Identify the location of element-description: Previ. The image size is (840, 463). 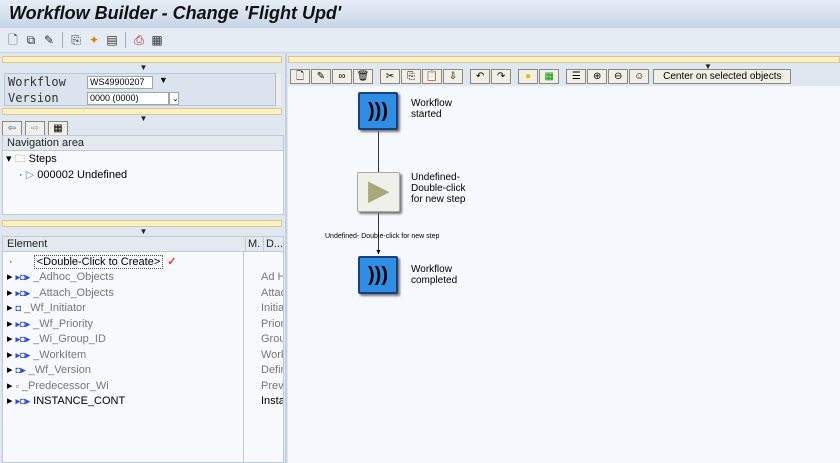
(272, 385).